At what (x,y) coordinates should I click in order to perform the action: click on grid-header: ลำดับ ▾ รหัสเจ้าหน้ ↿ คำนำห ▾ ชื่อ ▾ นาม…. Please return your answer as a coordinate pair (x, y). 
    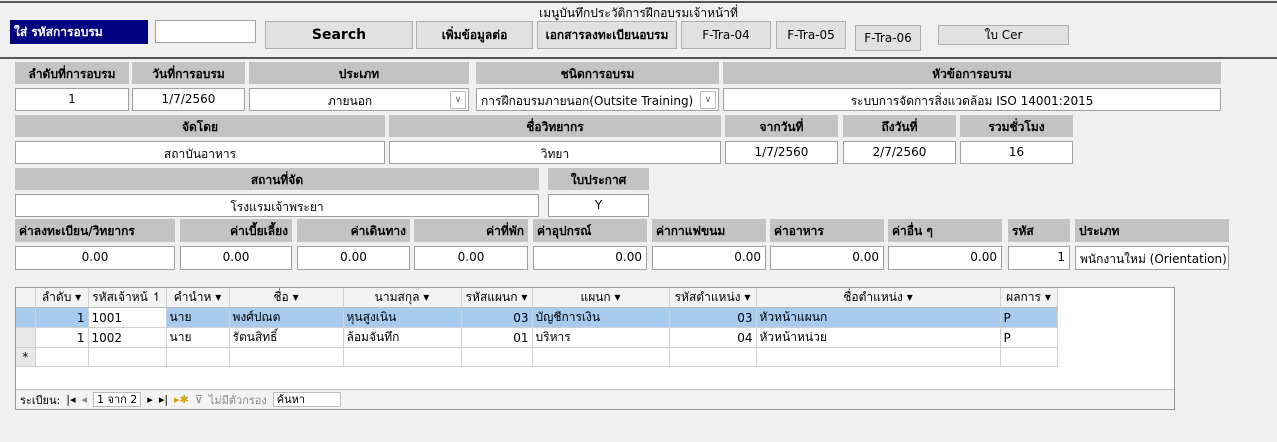
    Looking at the image, I should click on (537, 298).